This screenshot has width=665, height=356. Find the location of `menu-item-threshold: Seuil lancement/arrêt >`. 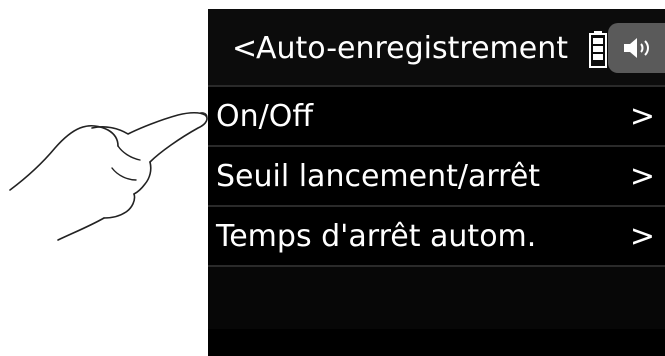

menu-item-threshold: Seuil lancement/arrêt > is located at coordinates (436, 177).